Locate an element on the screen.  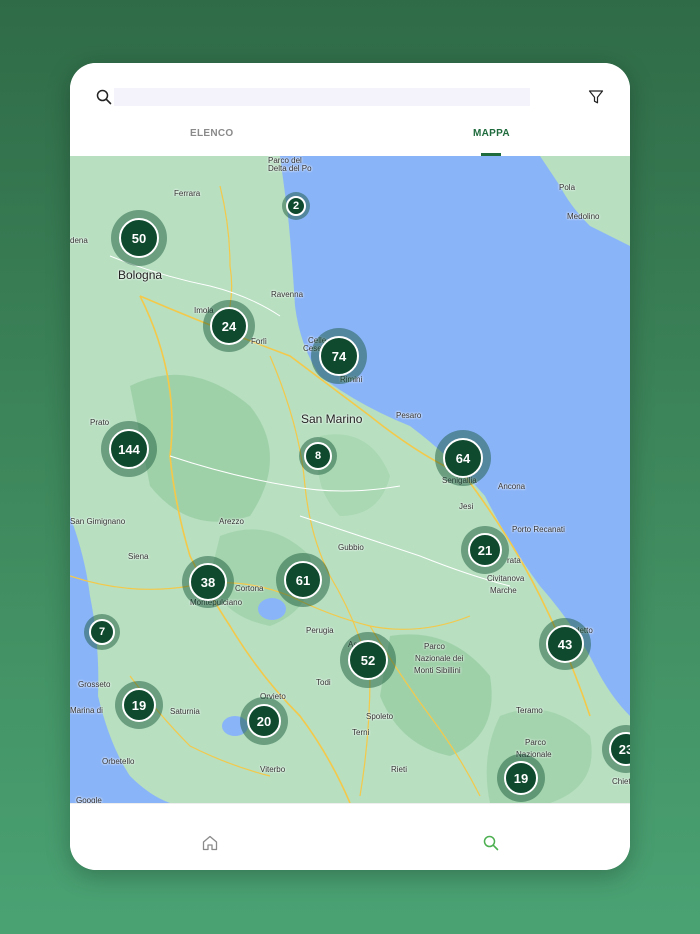
cluster-count: 20 is located at coordinates (264, 721).